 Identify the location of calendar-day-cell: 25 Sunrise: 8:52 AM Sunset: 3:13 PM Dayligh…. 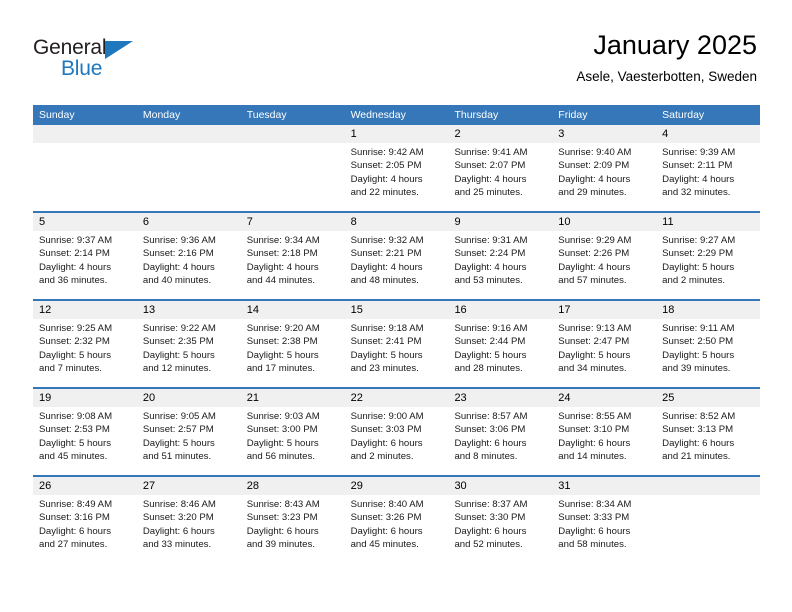
(708, 432).